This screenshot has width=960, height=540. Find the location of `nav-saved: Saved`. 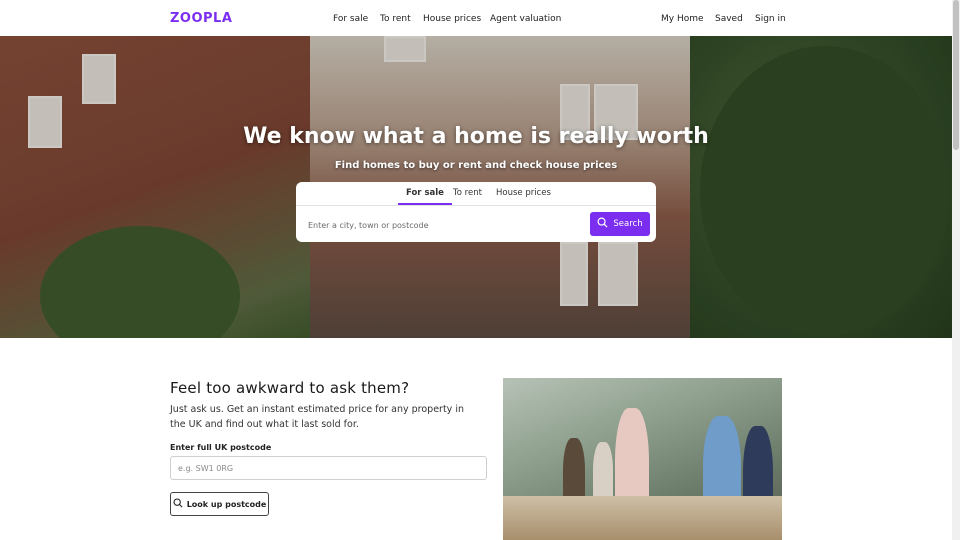

nav-saved: Saved is located at coordinates (729, 19).